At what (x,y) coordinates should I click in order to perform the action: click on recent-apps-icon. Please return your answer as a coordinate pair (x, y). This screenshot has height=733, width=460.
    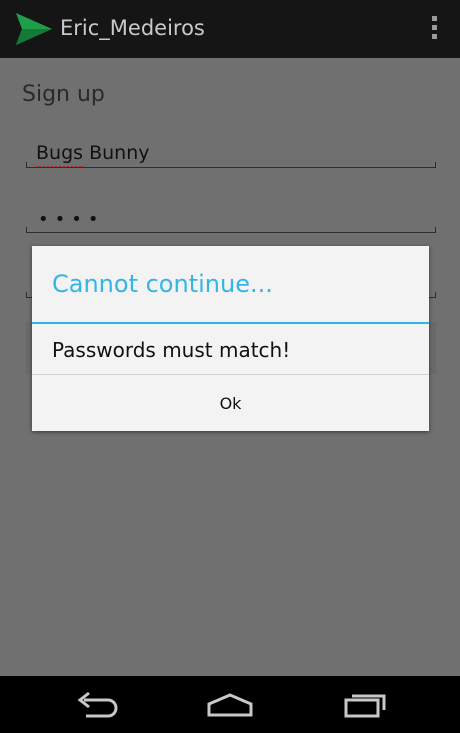
    Looking at the image, I should click on (365, 705).